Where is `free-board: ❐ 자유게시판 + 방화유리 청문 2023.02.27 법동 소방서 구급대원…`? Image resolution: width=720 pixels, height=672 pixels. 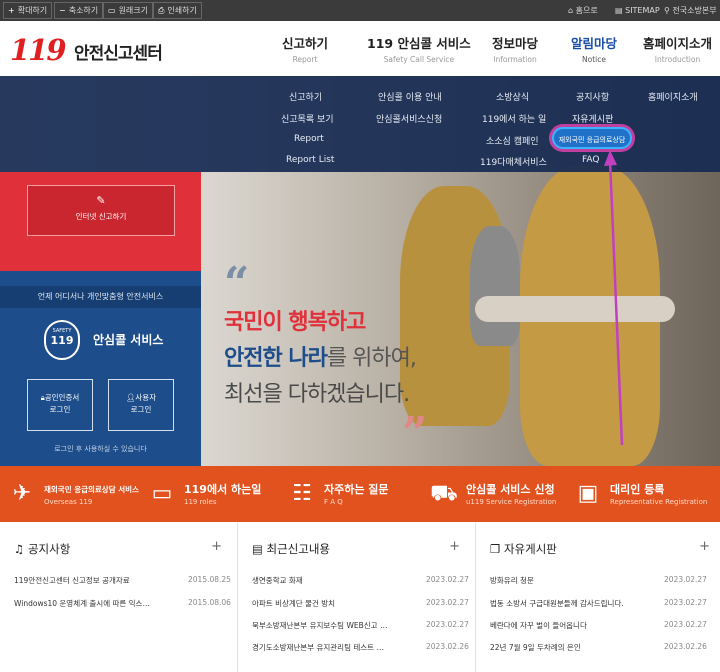
free-board: ❐ 자유게시판 + 방화유리 청문 2023.02.27 법동 소방서 구급대원… is located at coordinates (598, 597).